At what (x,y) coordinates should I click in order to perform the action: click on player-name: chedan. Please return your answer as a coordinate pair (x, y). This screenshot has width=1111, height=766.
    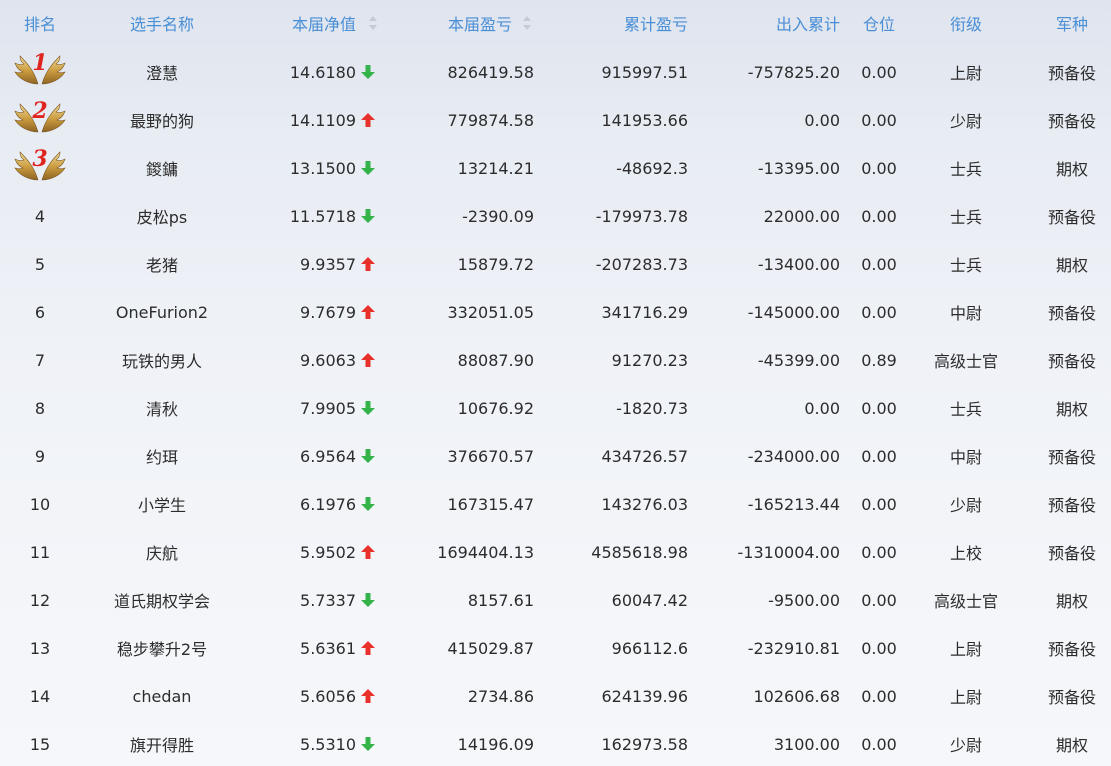
    Looking at the image, I should click on (162, 696).